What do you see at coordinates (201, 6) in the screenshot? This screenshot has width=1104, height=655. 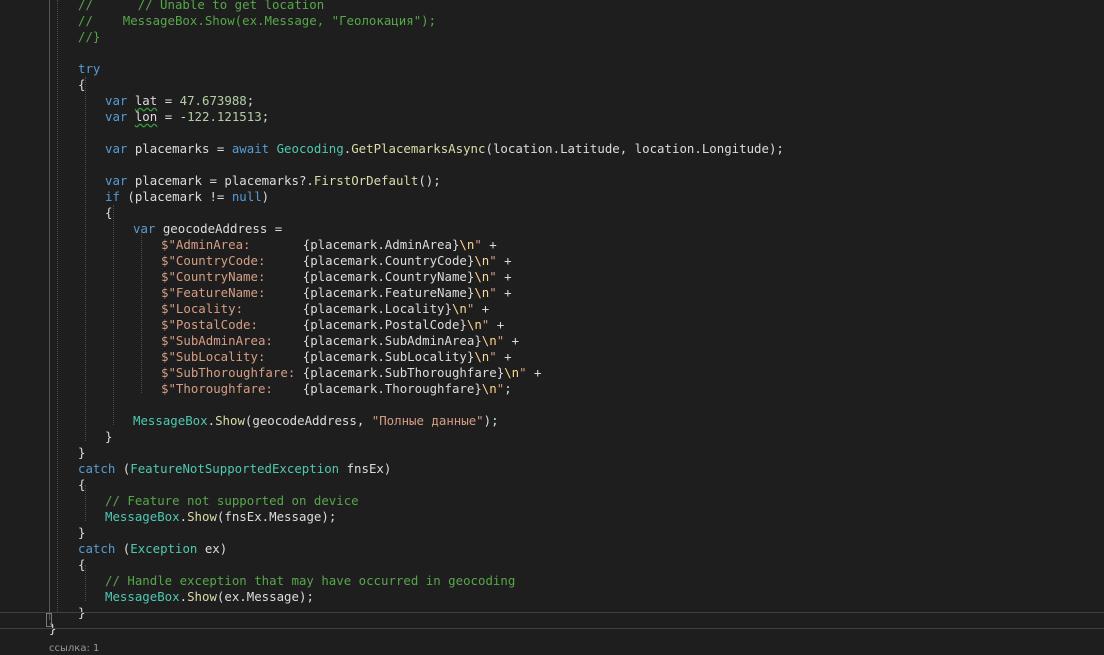 I see `code-token: // // Unable to get location` at bounding box center [201, 6].